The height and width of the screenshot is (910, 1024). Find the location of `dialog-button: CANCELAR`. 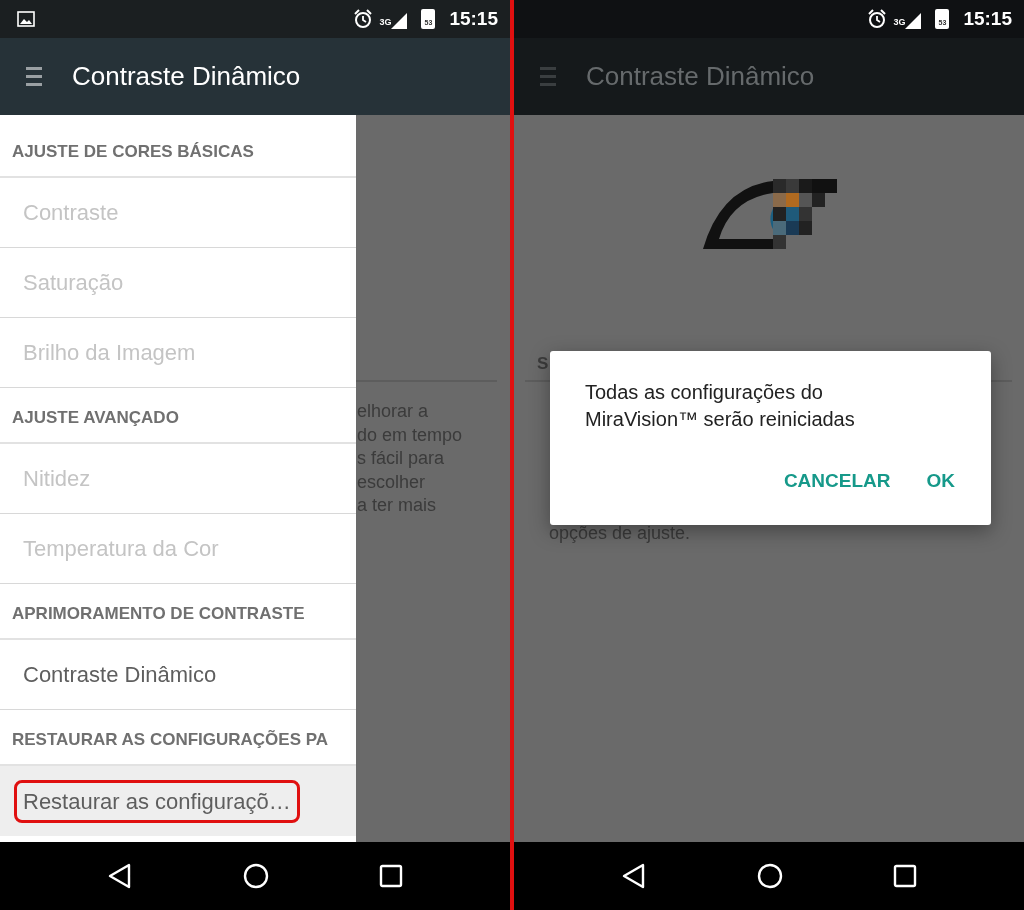

dialog-button: CANCELAR is located at coordinates (837, 481).